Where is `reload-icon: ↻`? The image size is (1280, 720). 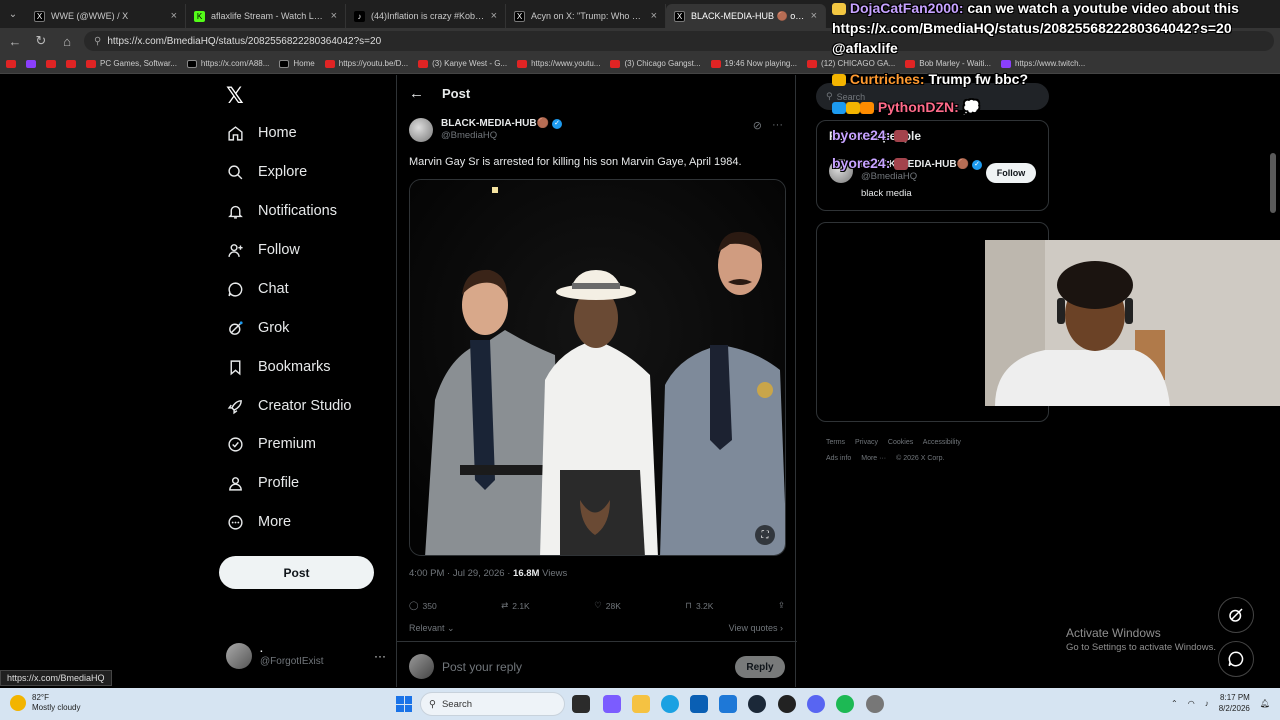 reload-icon: ↻ is located at coordinates (41, 41).